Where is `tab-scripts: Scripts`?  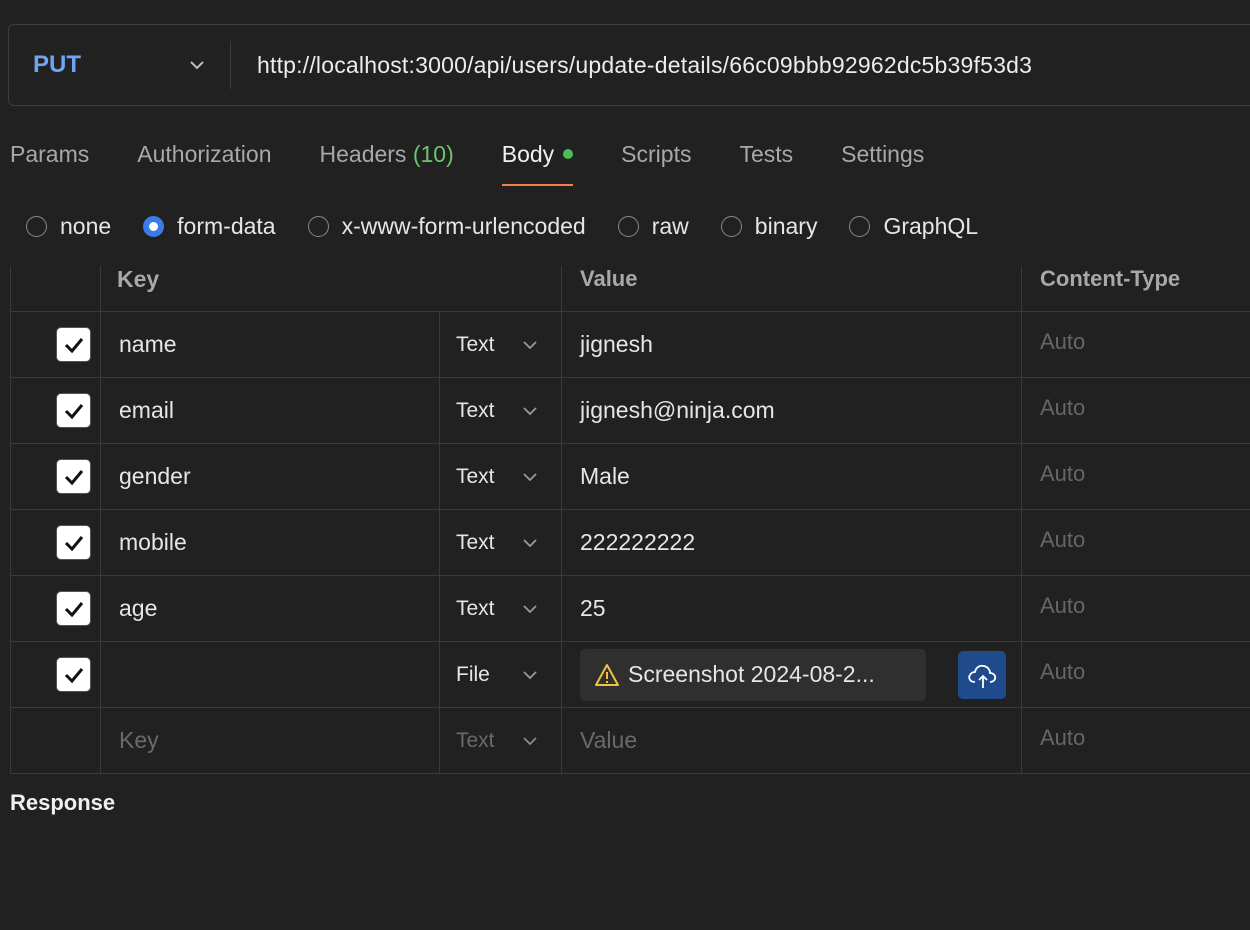 tab-scripts: Scripts is located at coordinates (656, 160).